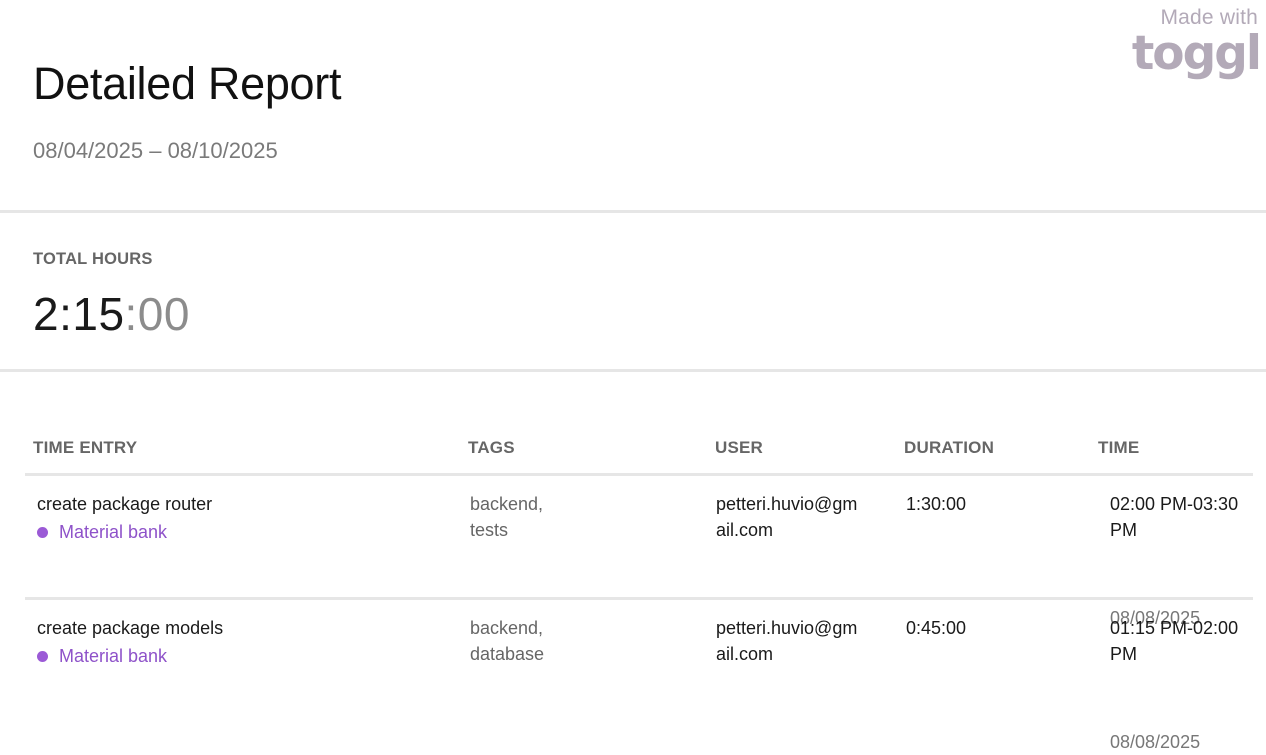  Describe the element at coordinates (936, 504) in the screenshot. I see `entry-duration: 1:30:00` at that location.